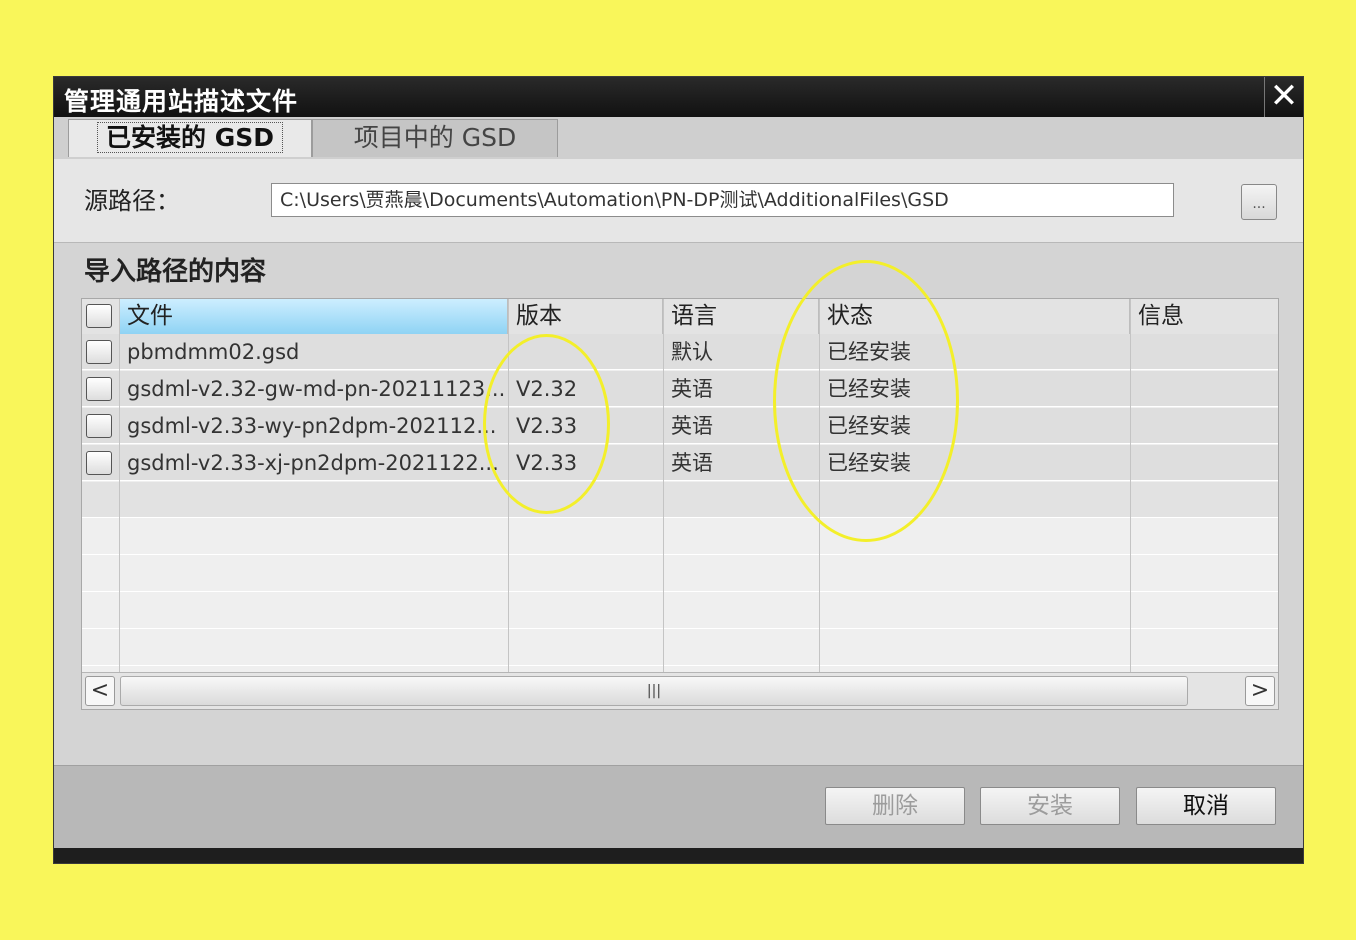 The height and width of the screenshot is (940, 1356). What do you see at coordinates (692, 352) in the screenshot?
I see `cell-language: 默认` at bounding box center [692, 352].